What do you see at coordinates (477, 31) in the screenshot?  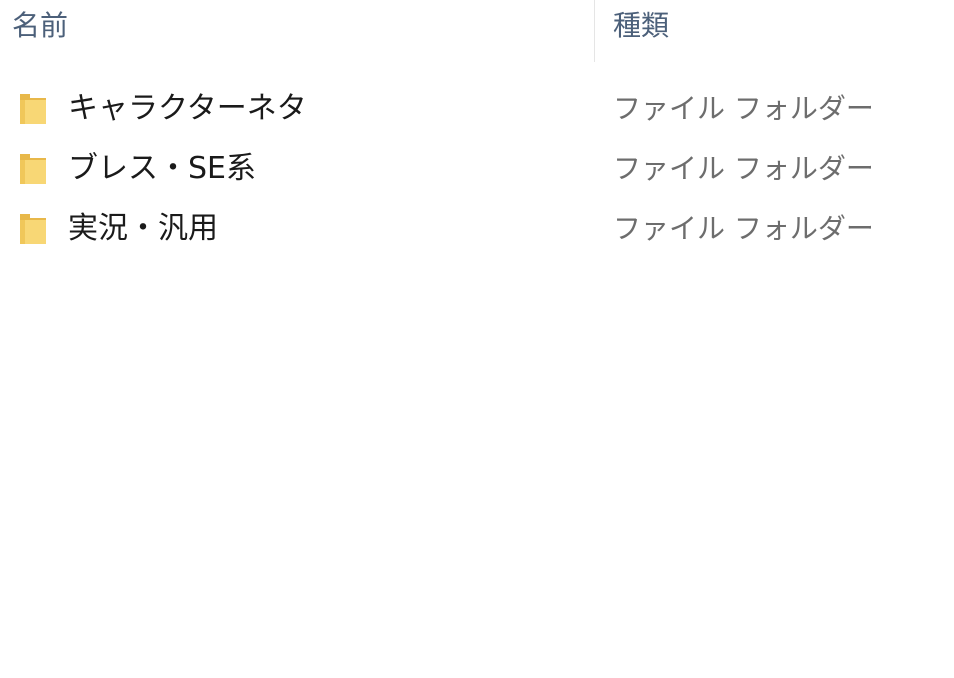 I see `column-header-bar: 名前 種類` at bounding box center [477, 31].